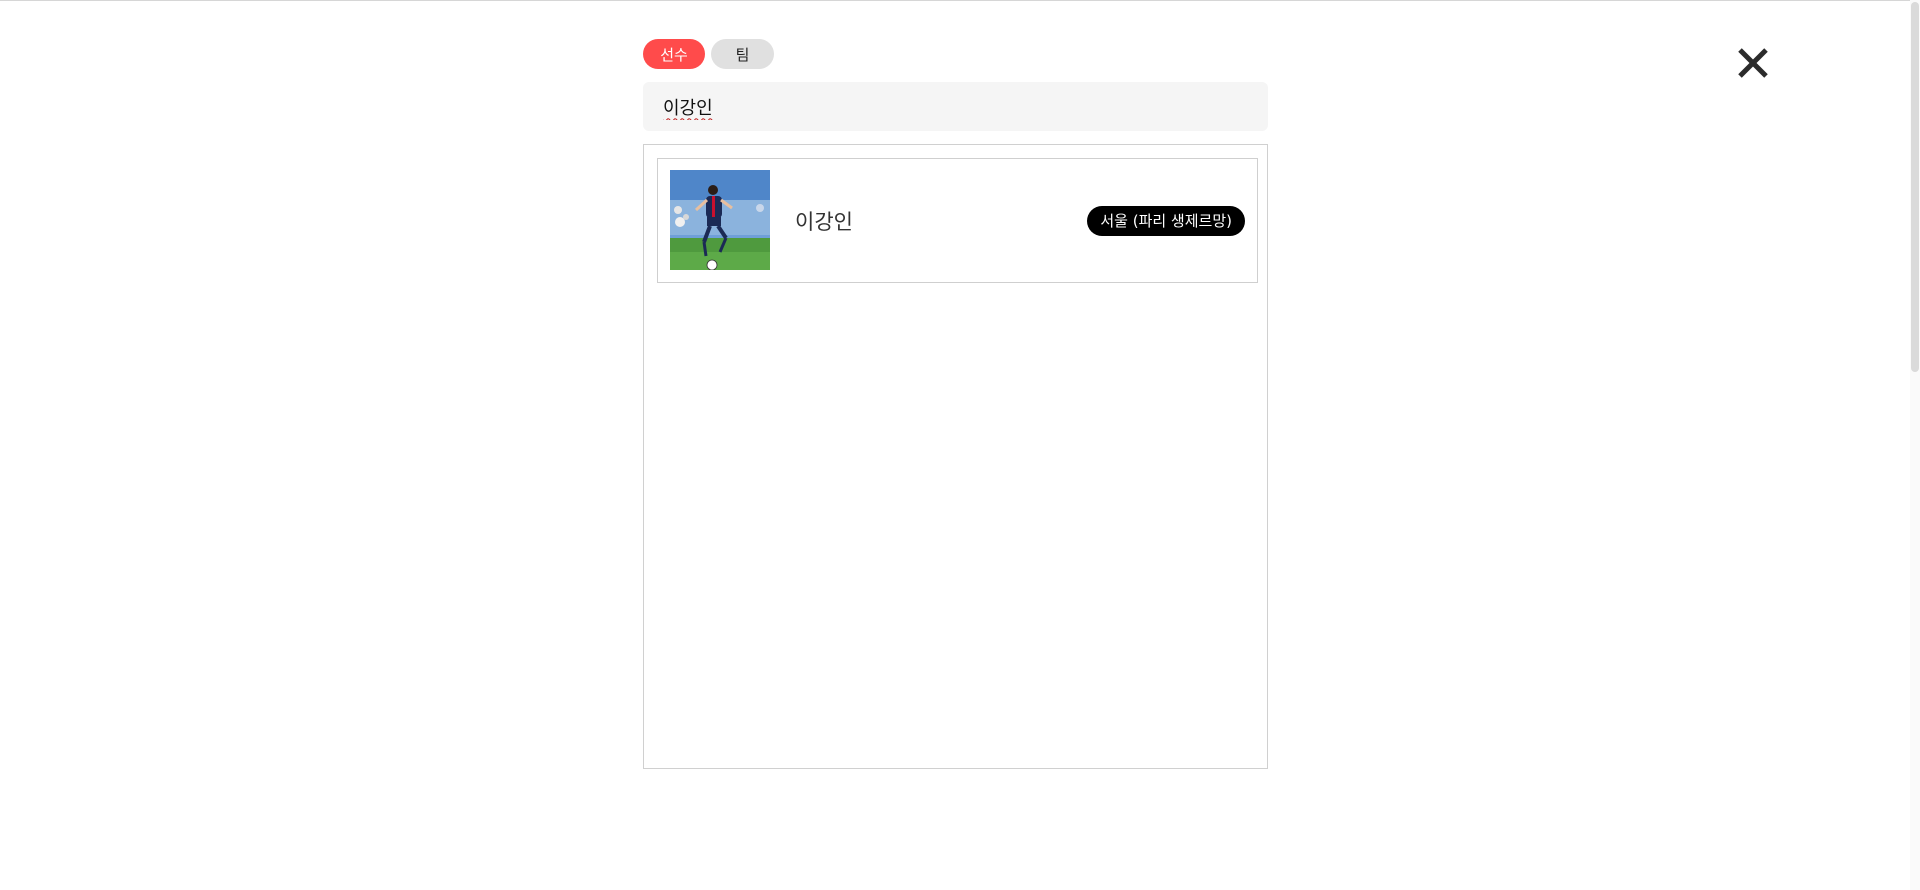  I want to click on scrollbar, so click(1915, 445).